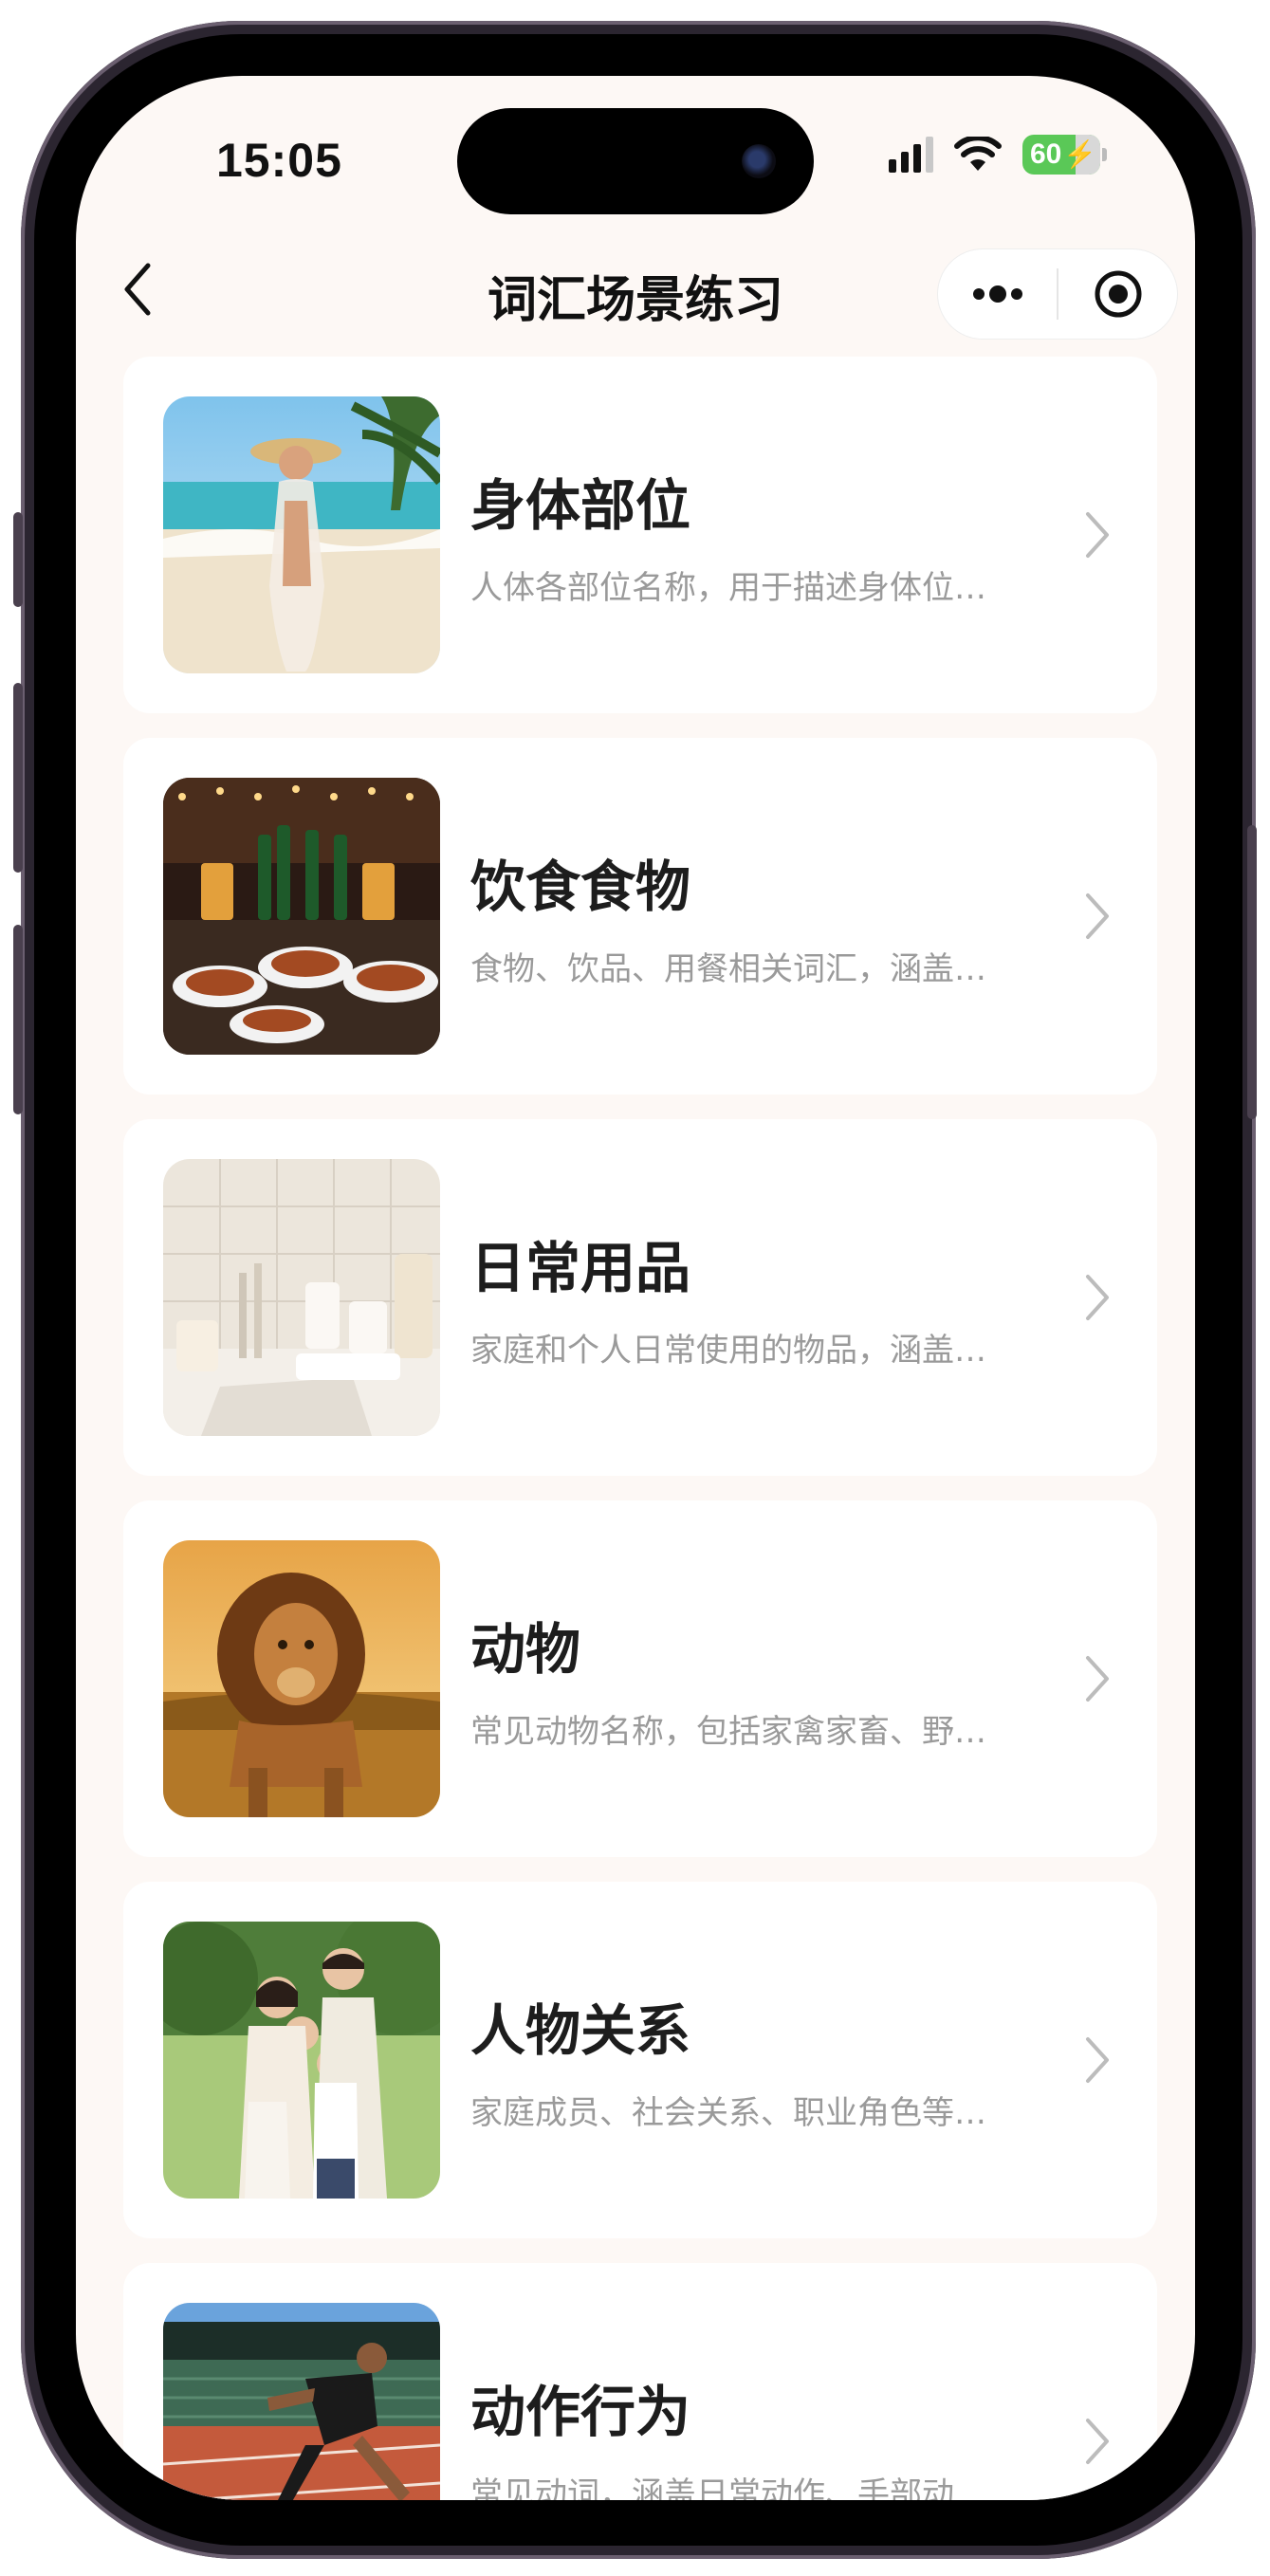 The image size is (1270, 2576). Describe the element at coordinates (18, 1019) in the screenshot. I see `volume-down-button` at that location.